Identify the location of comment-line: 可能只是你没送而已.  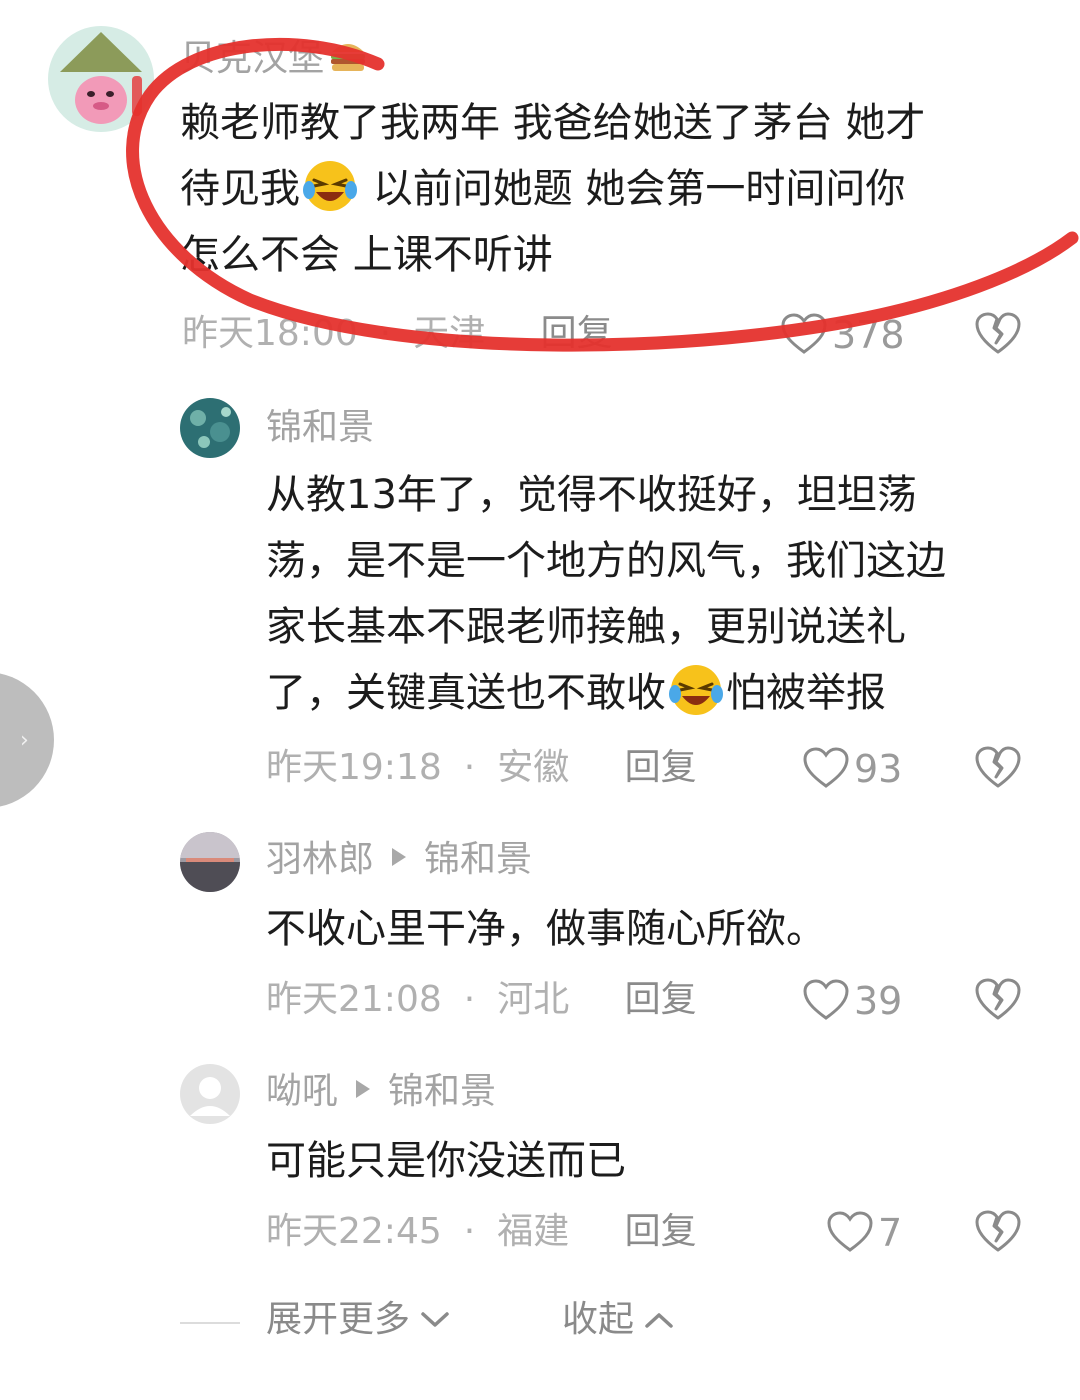
(446, 1161).